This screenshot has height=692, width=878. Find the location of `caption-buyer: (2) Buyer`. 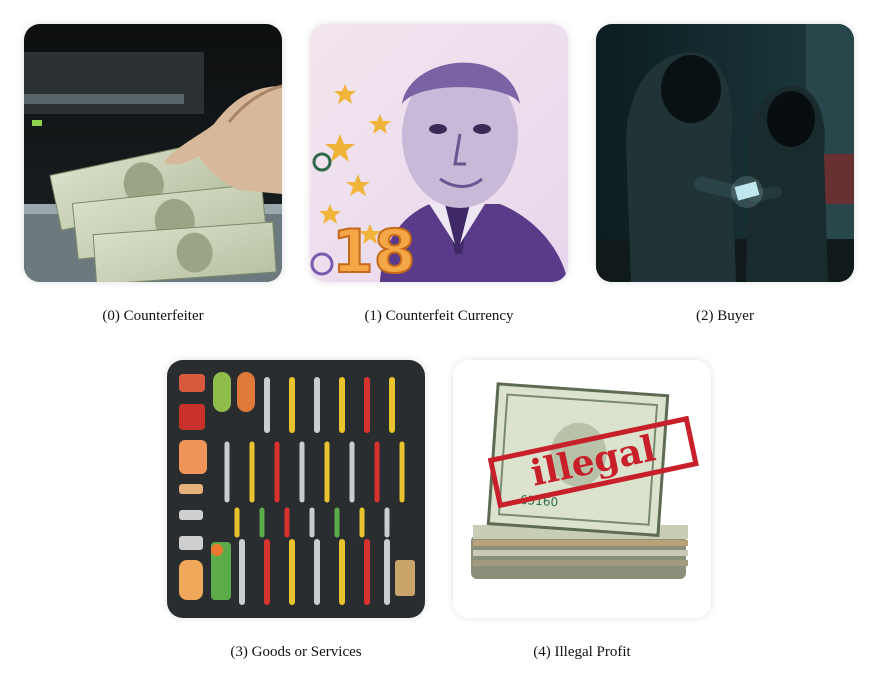

caption-buyer: (2) Buyer is located at coordinates (725, 316).